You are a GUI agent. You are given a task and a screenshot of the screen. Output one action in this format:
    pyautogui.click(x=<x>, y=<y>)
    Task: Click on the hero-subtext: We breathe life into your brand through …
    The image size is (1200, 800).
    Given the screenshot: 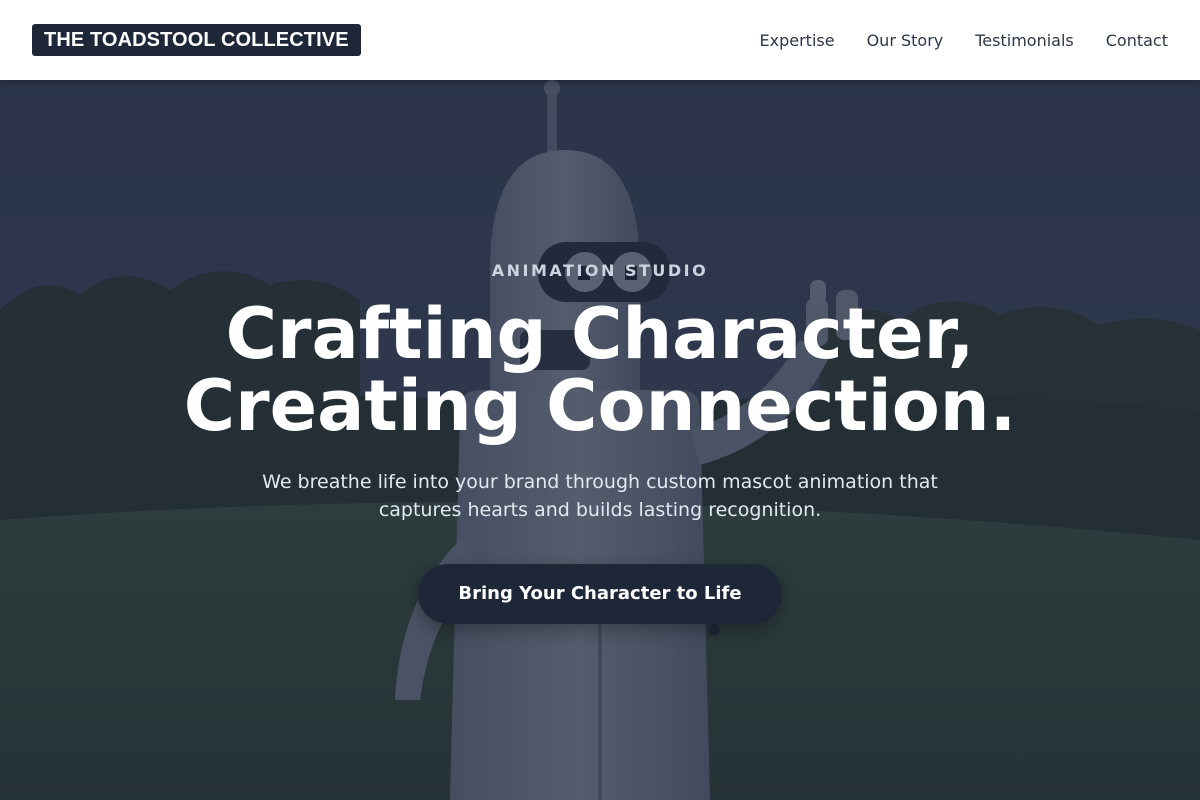 What is the action you would take?
    pyautogui.click(x=600, y=496)
    